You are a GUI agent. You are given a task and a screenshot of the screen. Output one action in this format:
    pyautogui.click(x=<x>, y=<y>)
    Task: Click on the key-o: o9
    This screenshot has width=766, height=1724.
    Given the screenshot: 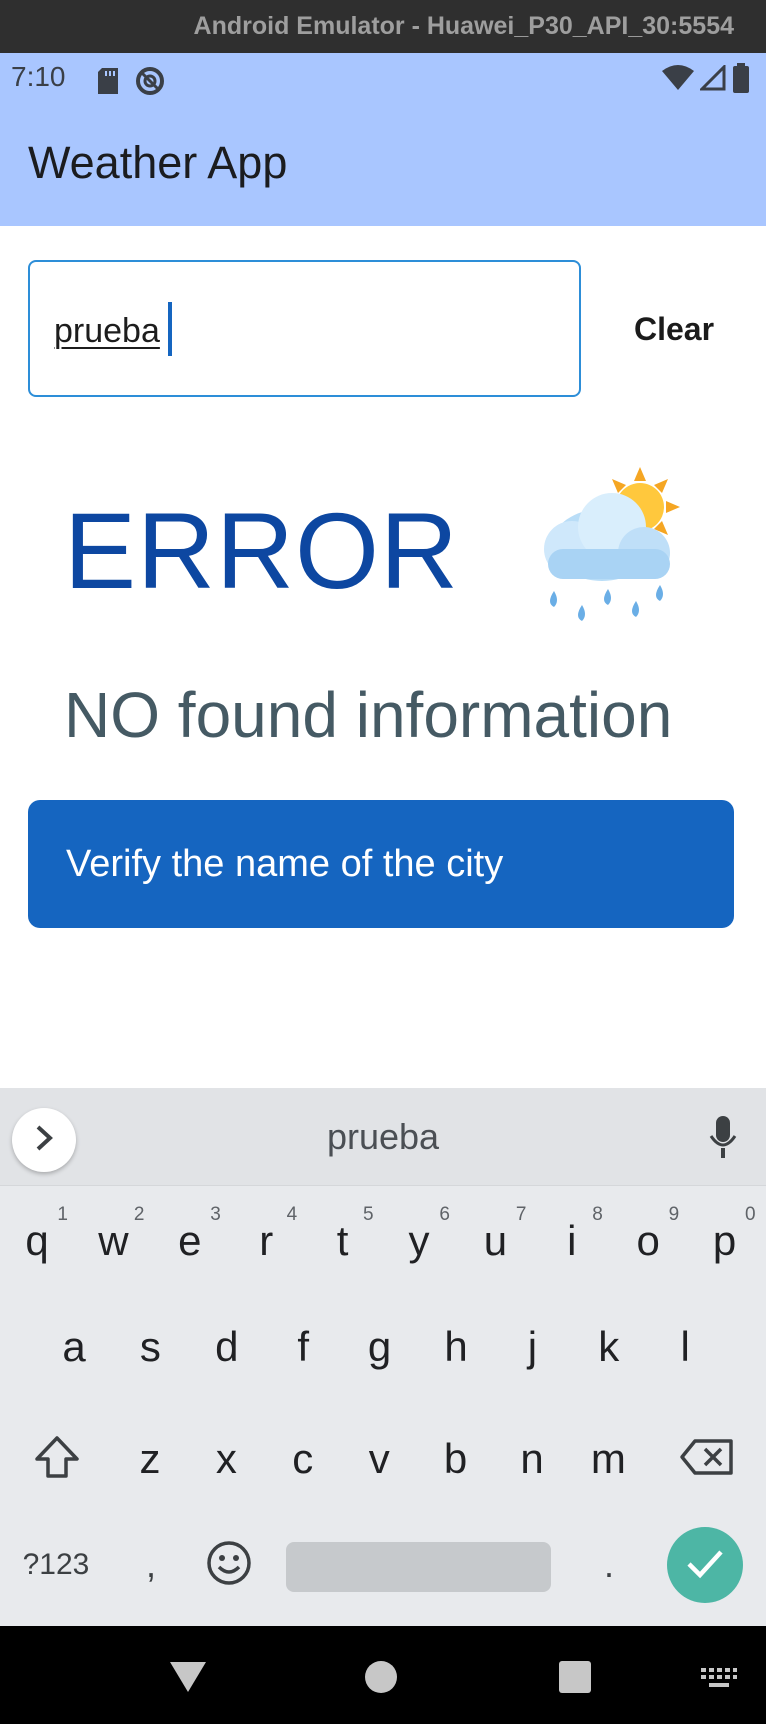 What is the action you would take?
    pyautogui.click(x=648, y=1241)
    